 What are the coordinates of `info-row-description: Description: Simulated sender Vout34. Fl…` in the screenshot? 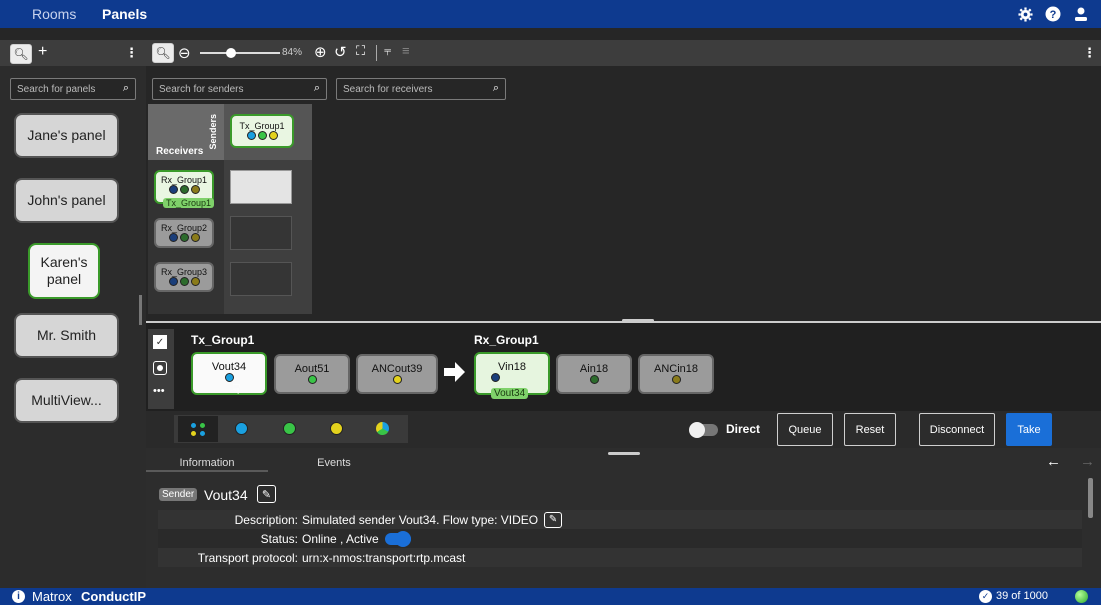 It's located at (620, 519).